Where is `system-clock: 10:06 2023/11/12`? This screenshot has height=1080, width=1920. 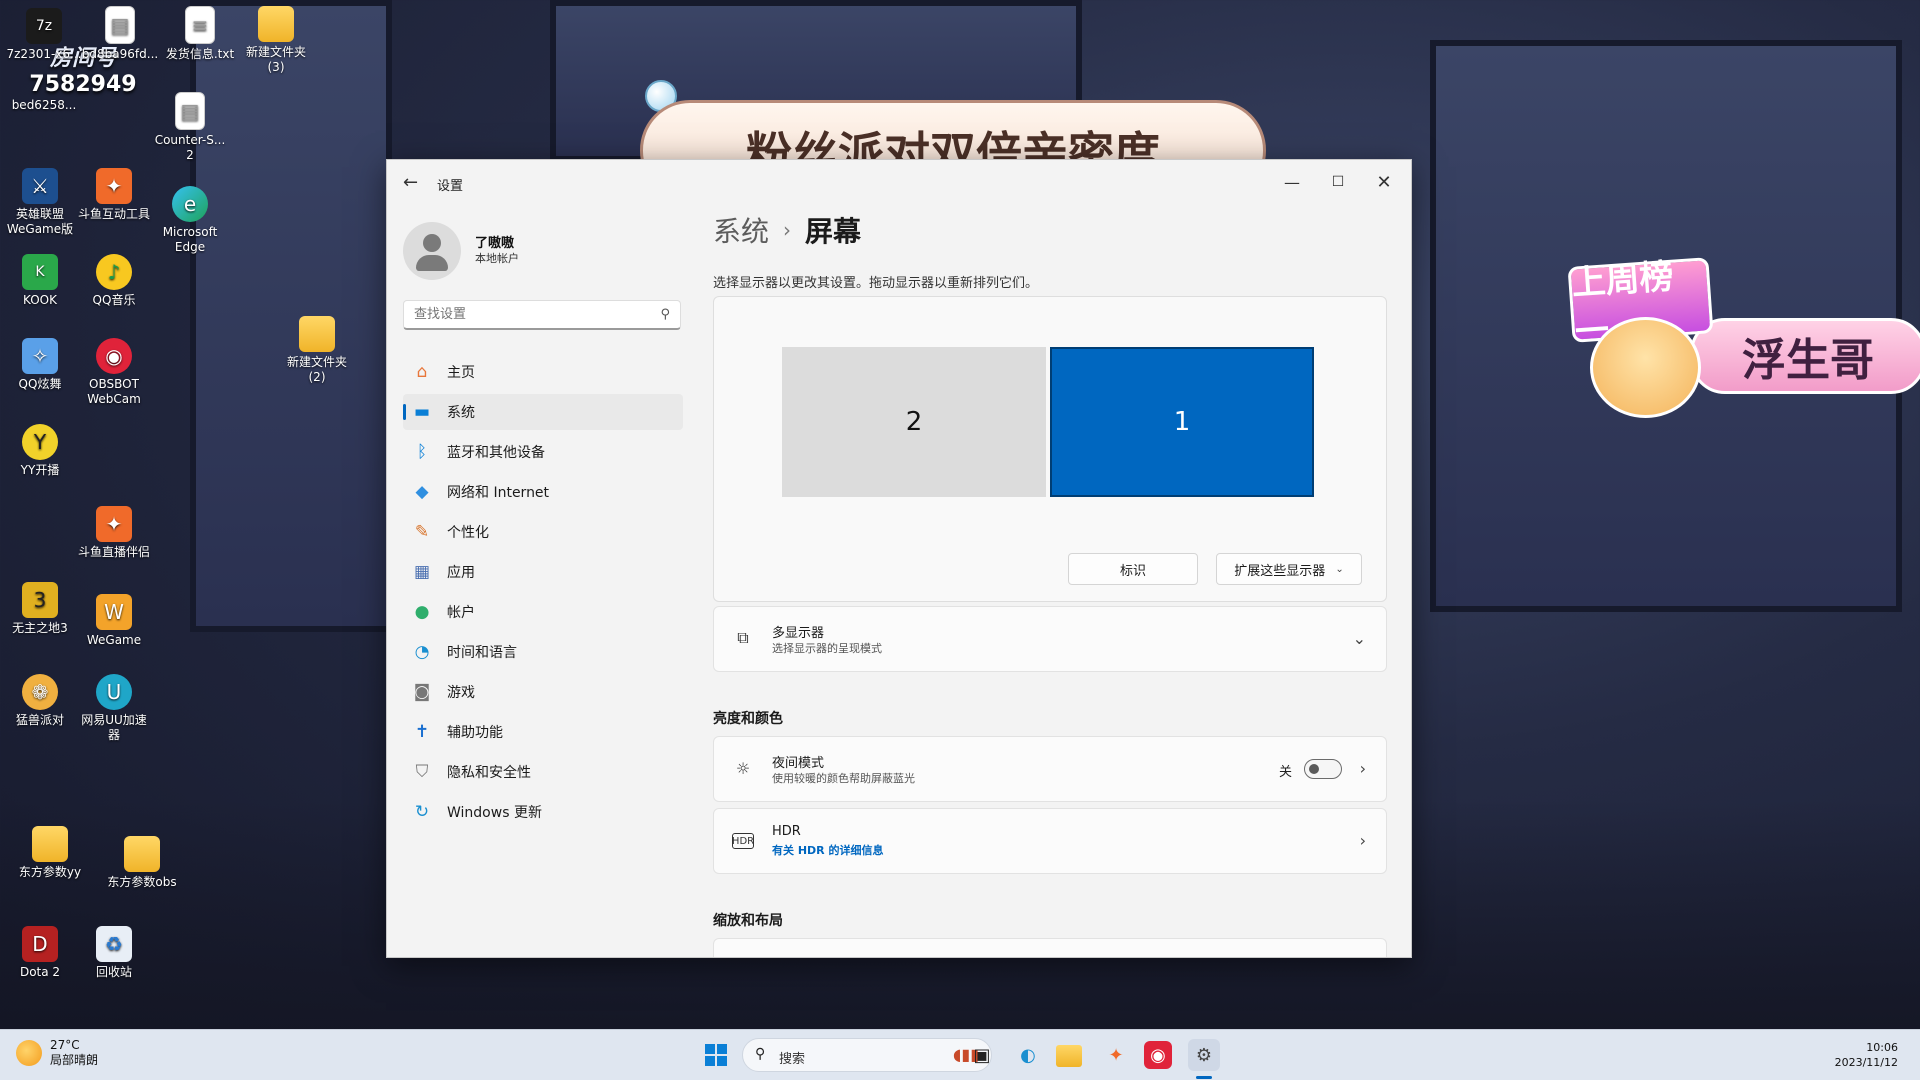 system-clock: 10:06 2023/11/12 is located at coordinates (1866, 1055).